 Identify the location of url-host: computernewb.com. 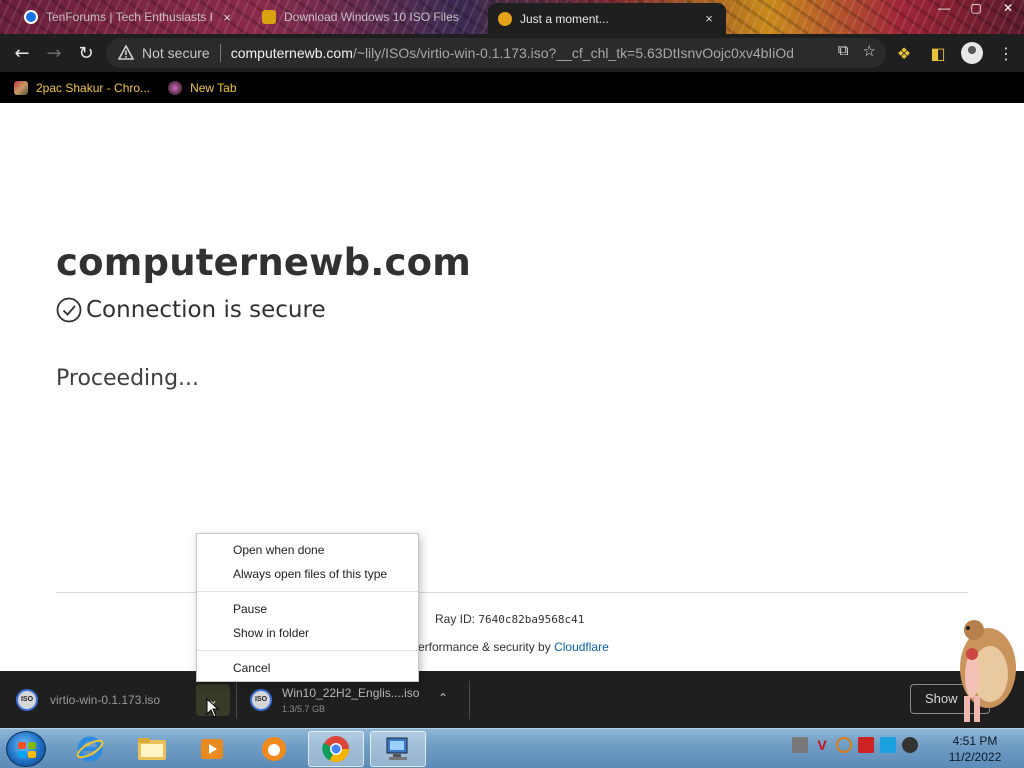
(291, 53).